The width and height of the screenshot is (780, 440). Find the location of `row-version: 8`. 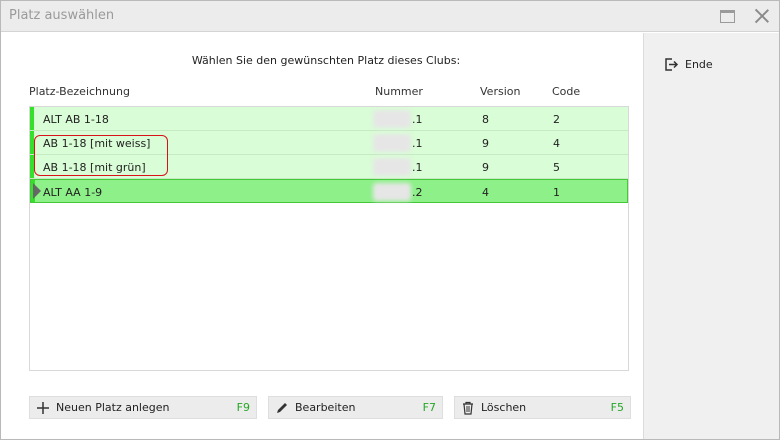

row-version: 8 is located at coordinates (485, 119).